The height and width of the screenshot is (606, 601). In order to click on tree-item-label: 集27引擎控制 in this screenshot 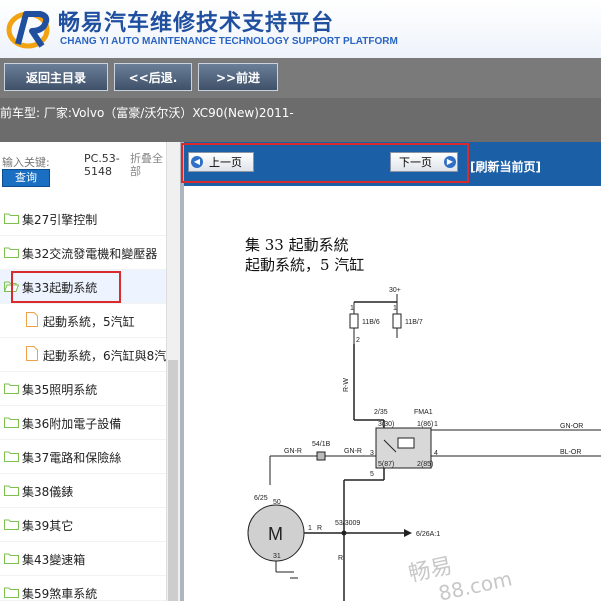, I will do `click(60, 220)`.